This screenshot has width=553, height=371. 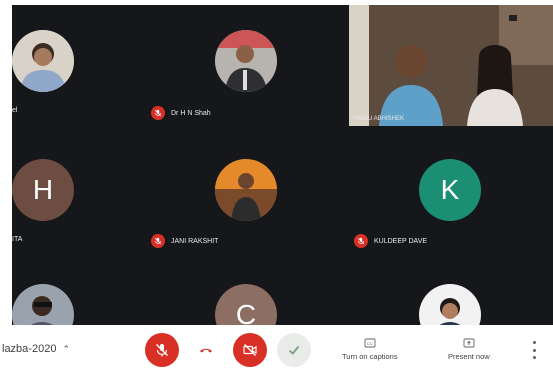 I want to click on participant-name: ITA, so click(x=17, y=239).